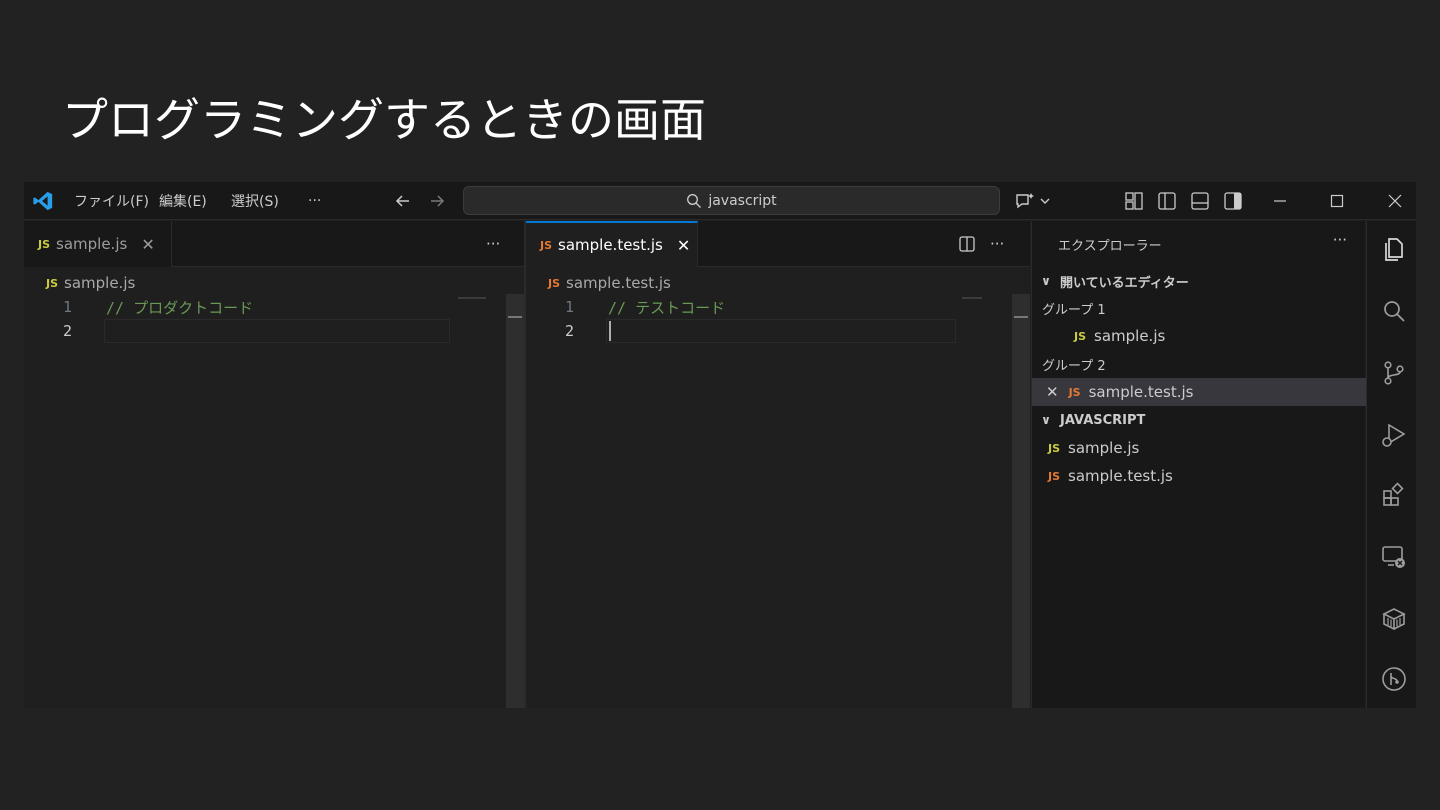 This screenshot has height=810, width=1440. What do you see at coordinates (1391, 464) in the screenshot?
I see `activity-bar` at bounding box center [1391, 464].